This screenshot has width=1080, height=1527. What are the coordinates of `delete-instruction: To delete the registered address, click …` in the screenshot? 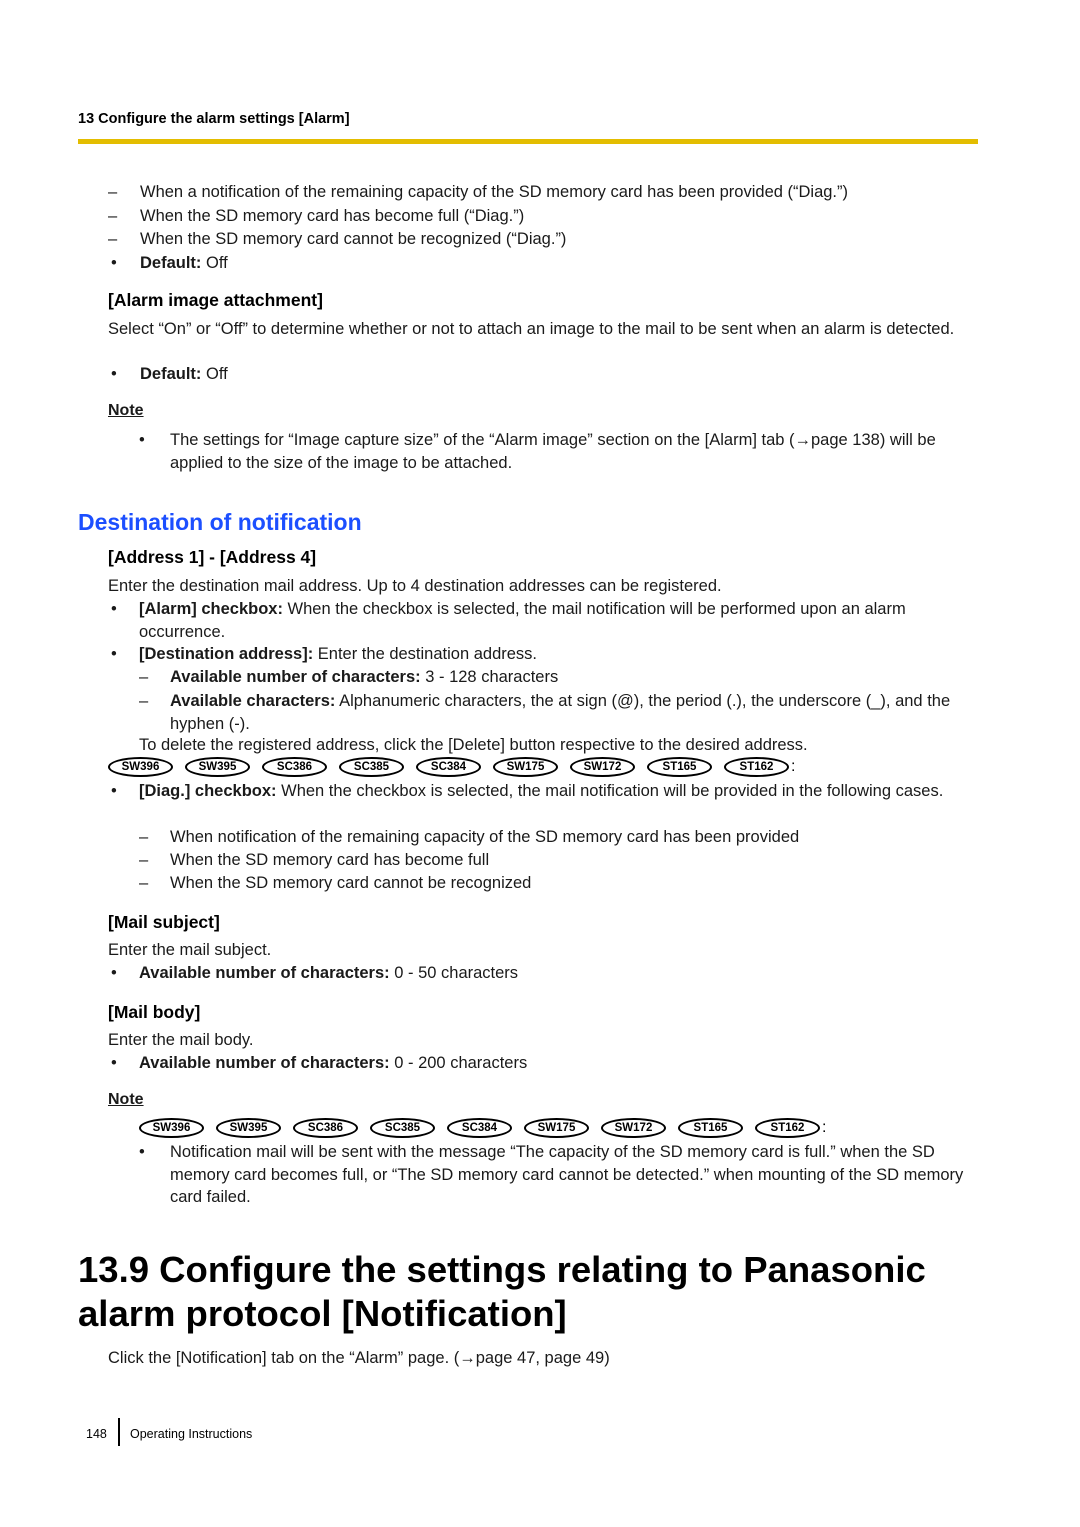 It's located at (473, 745).